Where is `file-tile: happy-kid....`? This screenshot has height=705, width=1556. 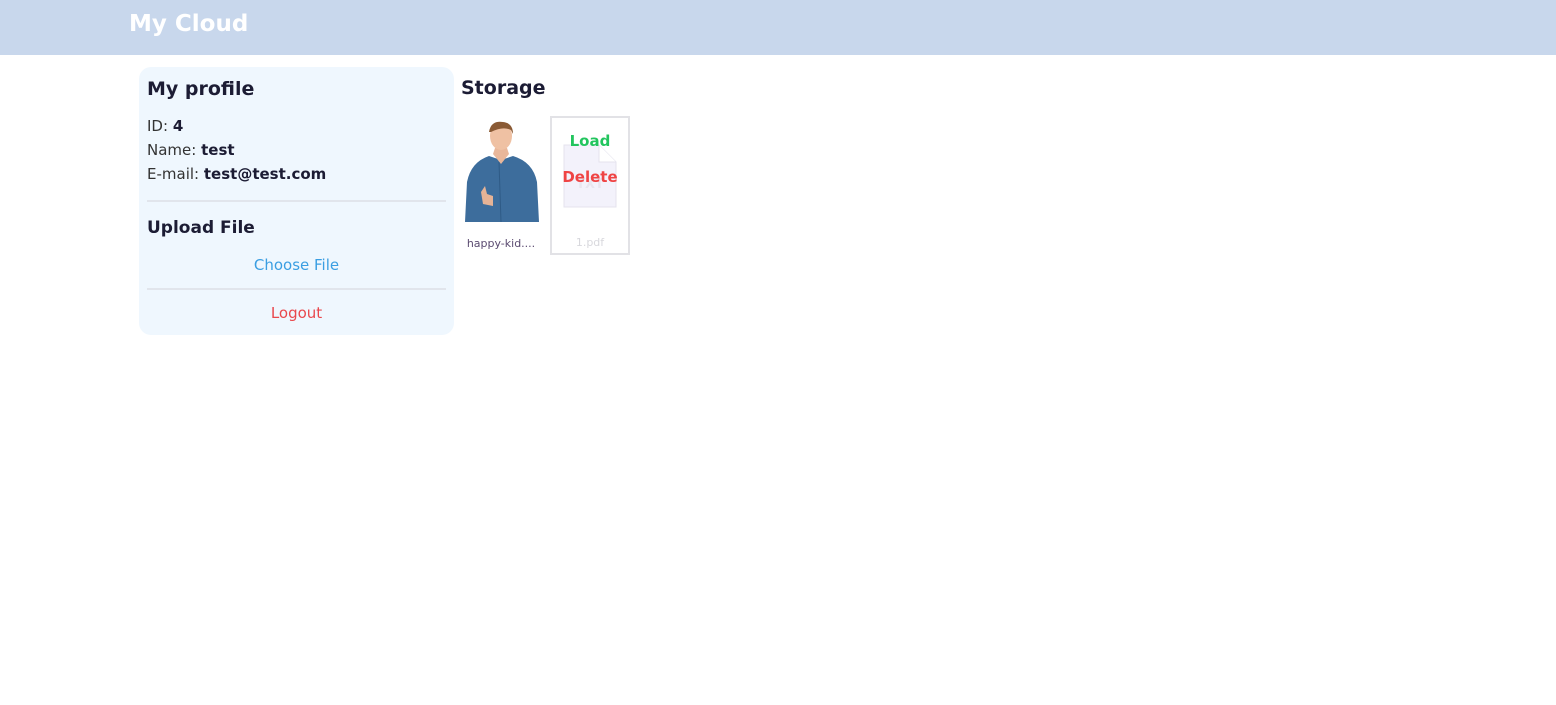
file-tile: happy-kid.... is located at coordinates (501, 185).